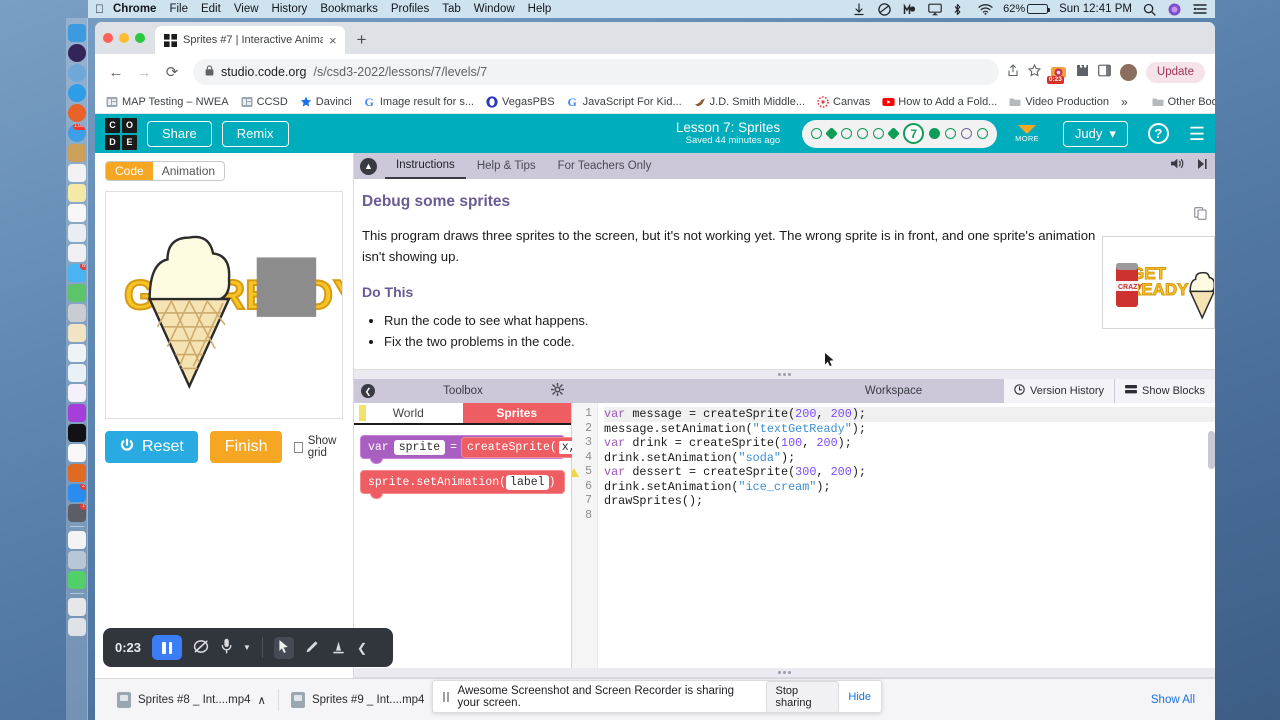  I want to click on forward-button: →, so click(144, 72).